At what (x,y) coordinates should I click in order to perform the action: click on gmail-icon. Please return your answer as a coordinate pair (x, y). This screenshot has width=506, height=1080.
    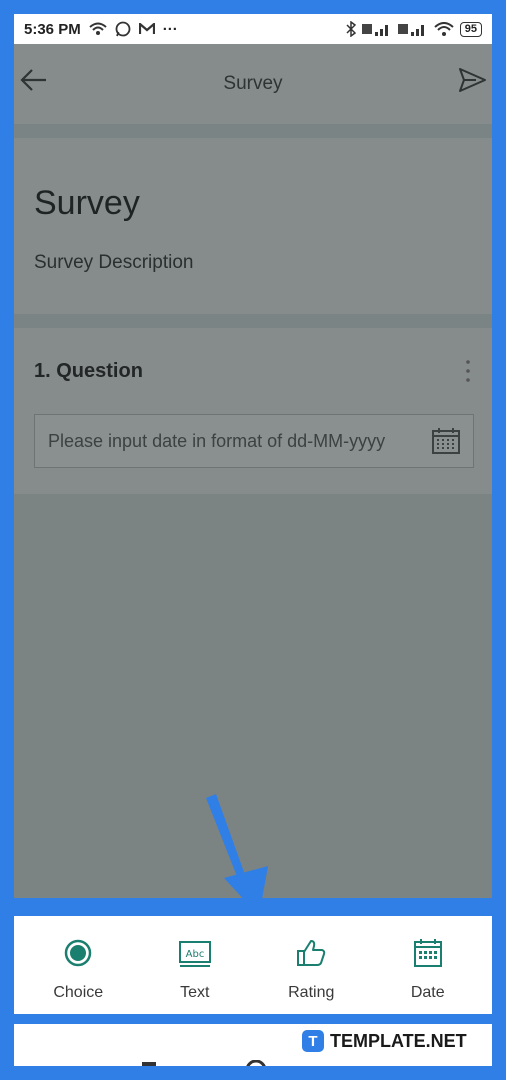
    Looking at the image, I should click on (146, 28).